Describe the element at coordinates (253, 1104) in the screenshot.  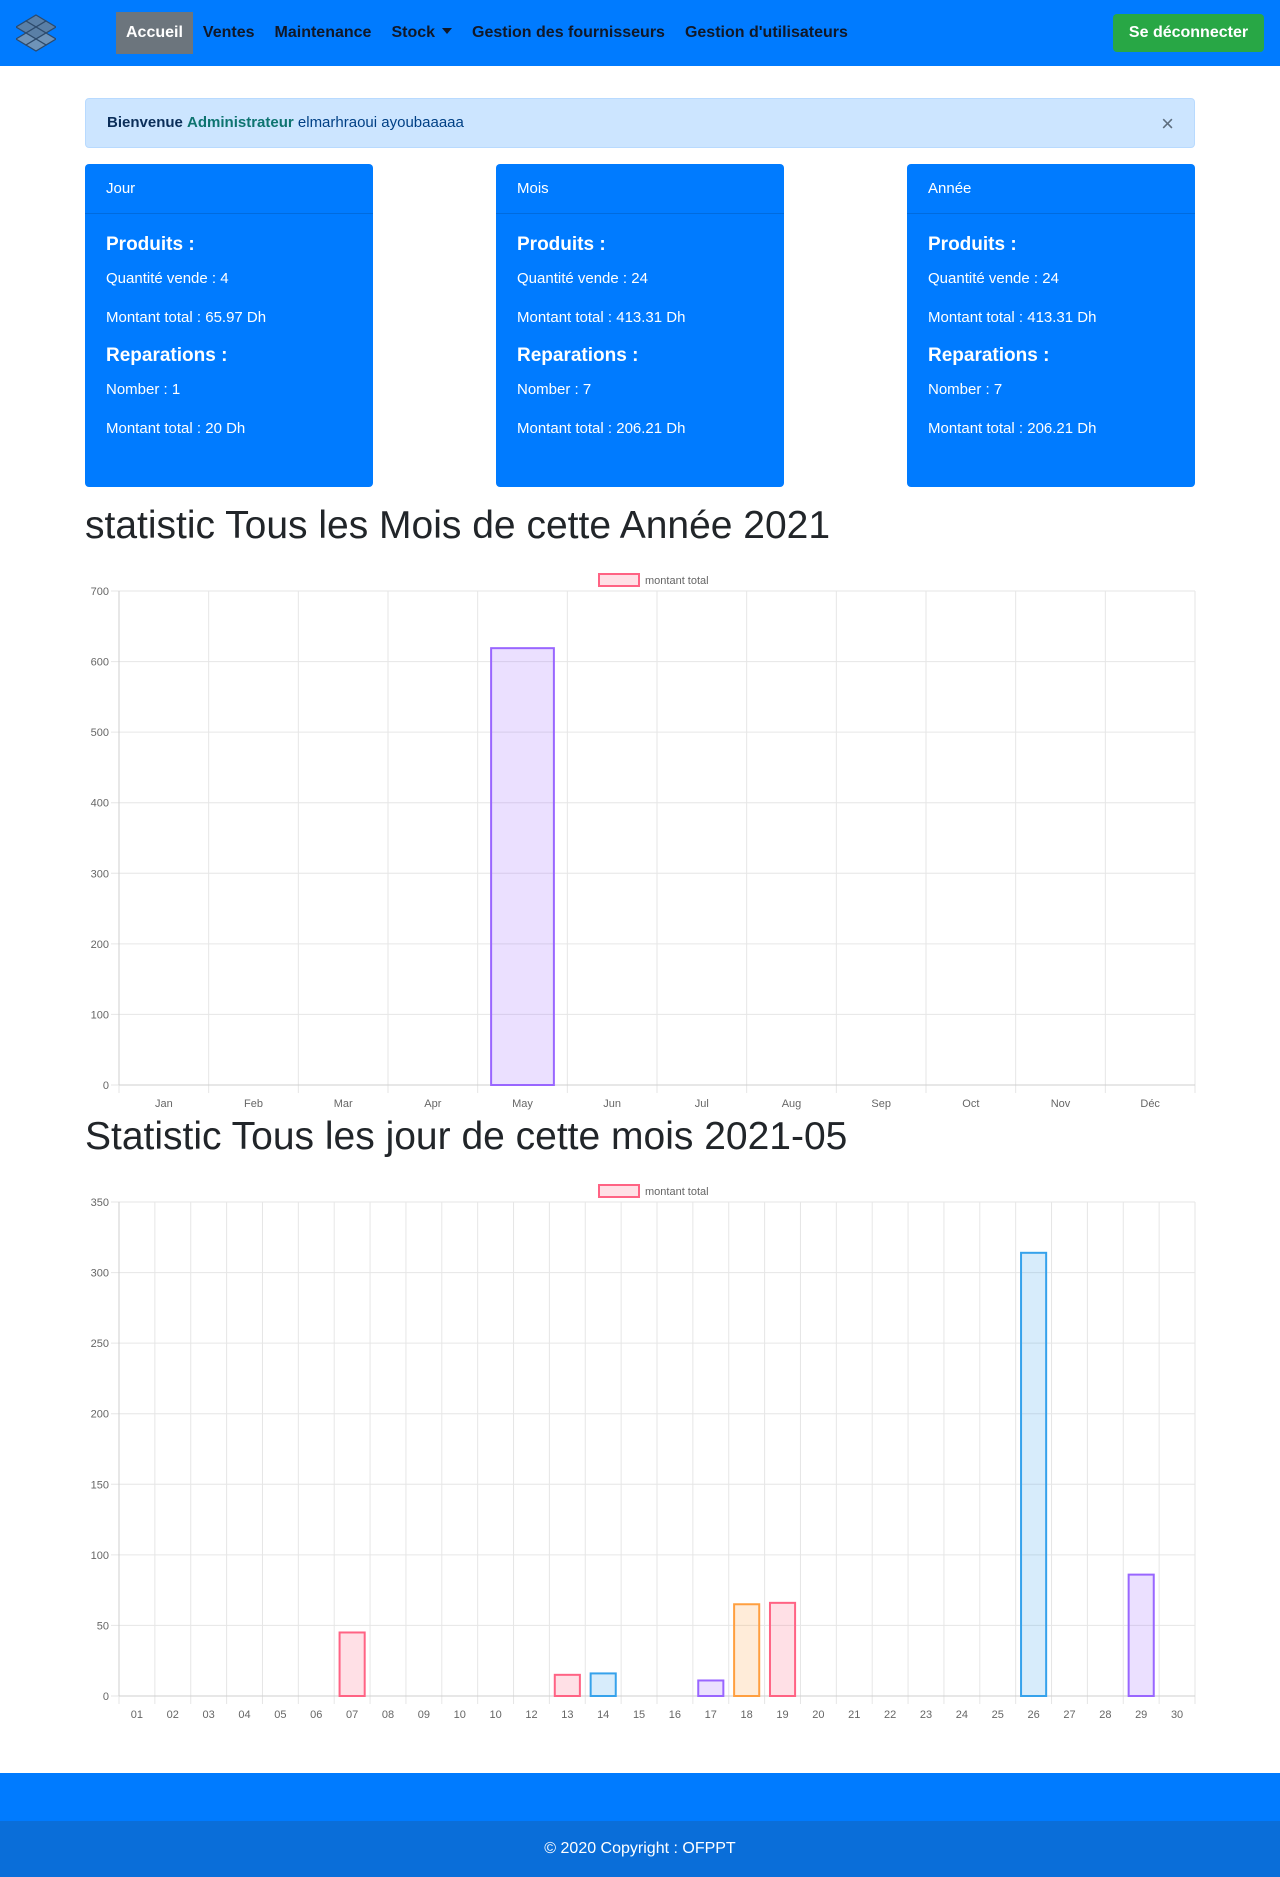
I see `x-tick-label: Feb` at that location.